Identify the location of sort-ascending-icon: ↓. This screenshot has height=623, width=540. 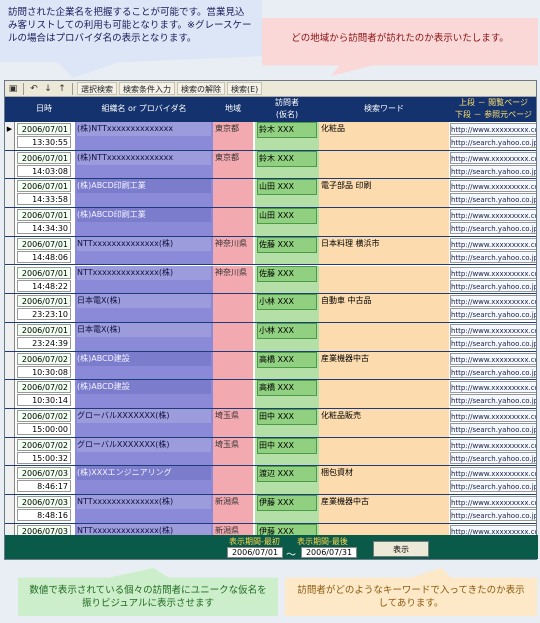
(48, 89).